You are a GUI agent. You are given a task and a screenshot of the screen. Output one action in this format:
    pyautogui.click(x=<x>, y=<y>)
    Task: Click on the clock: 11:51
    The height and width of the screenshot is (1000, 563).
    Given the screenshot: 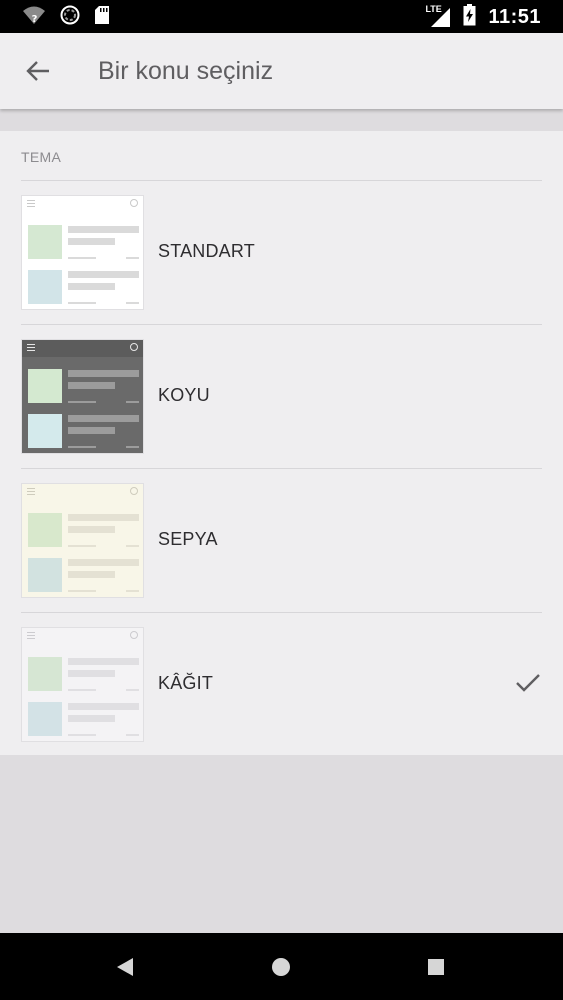 What is the action you would take?
    pyautogui.click(x=514, y=16)
    